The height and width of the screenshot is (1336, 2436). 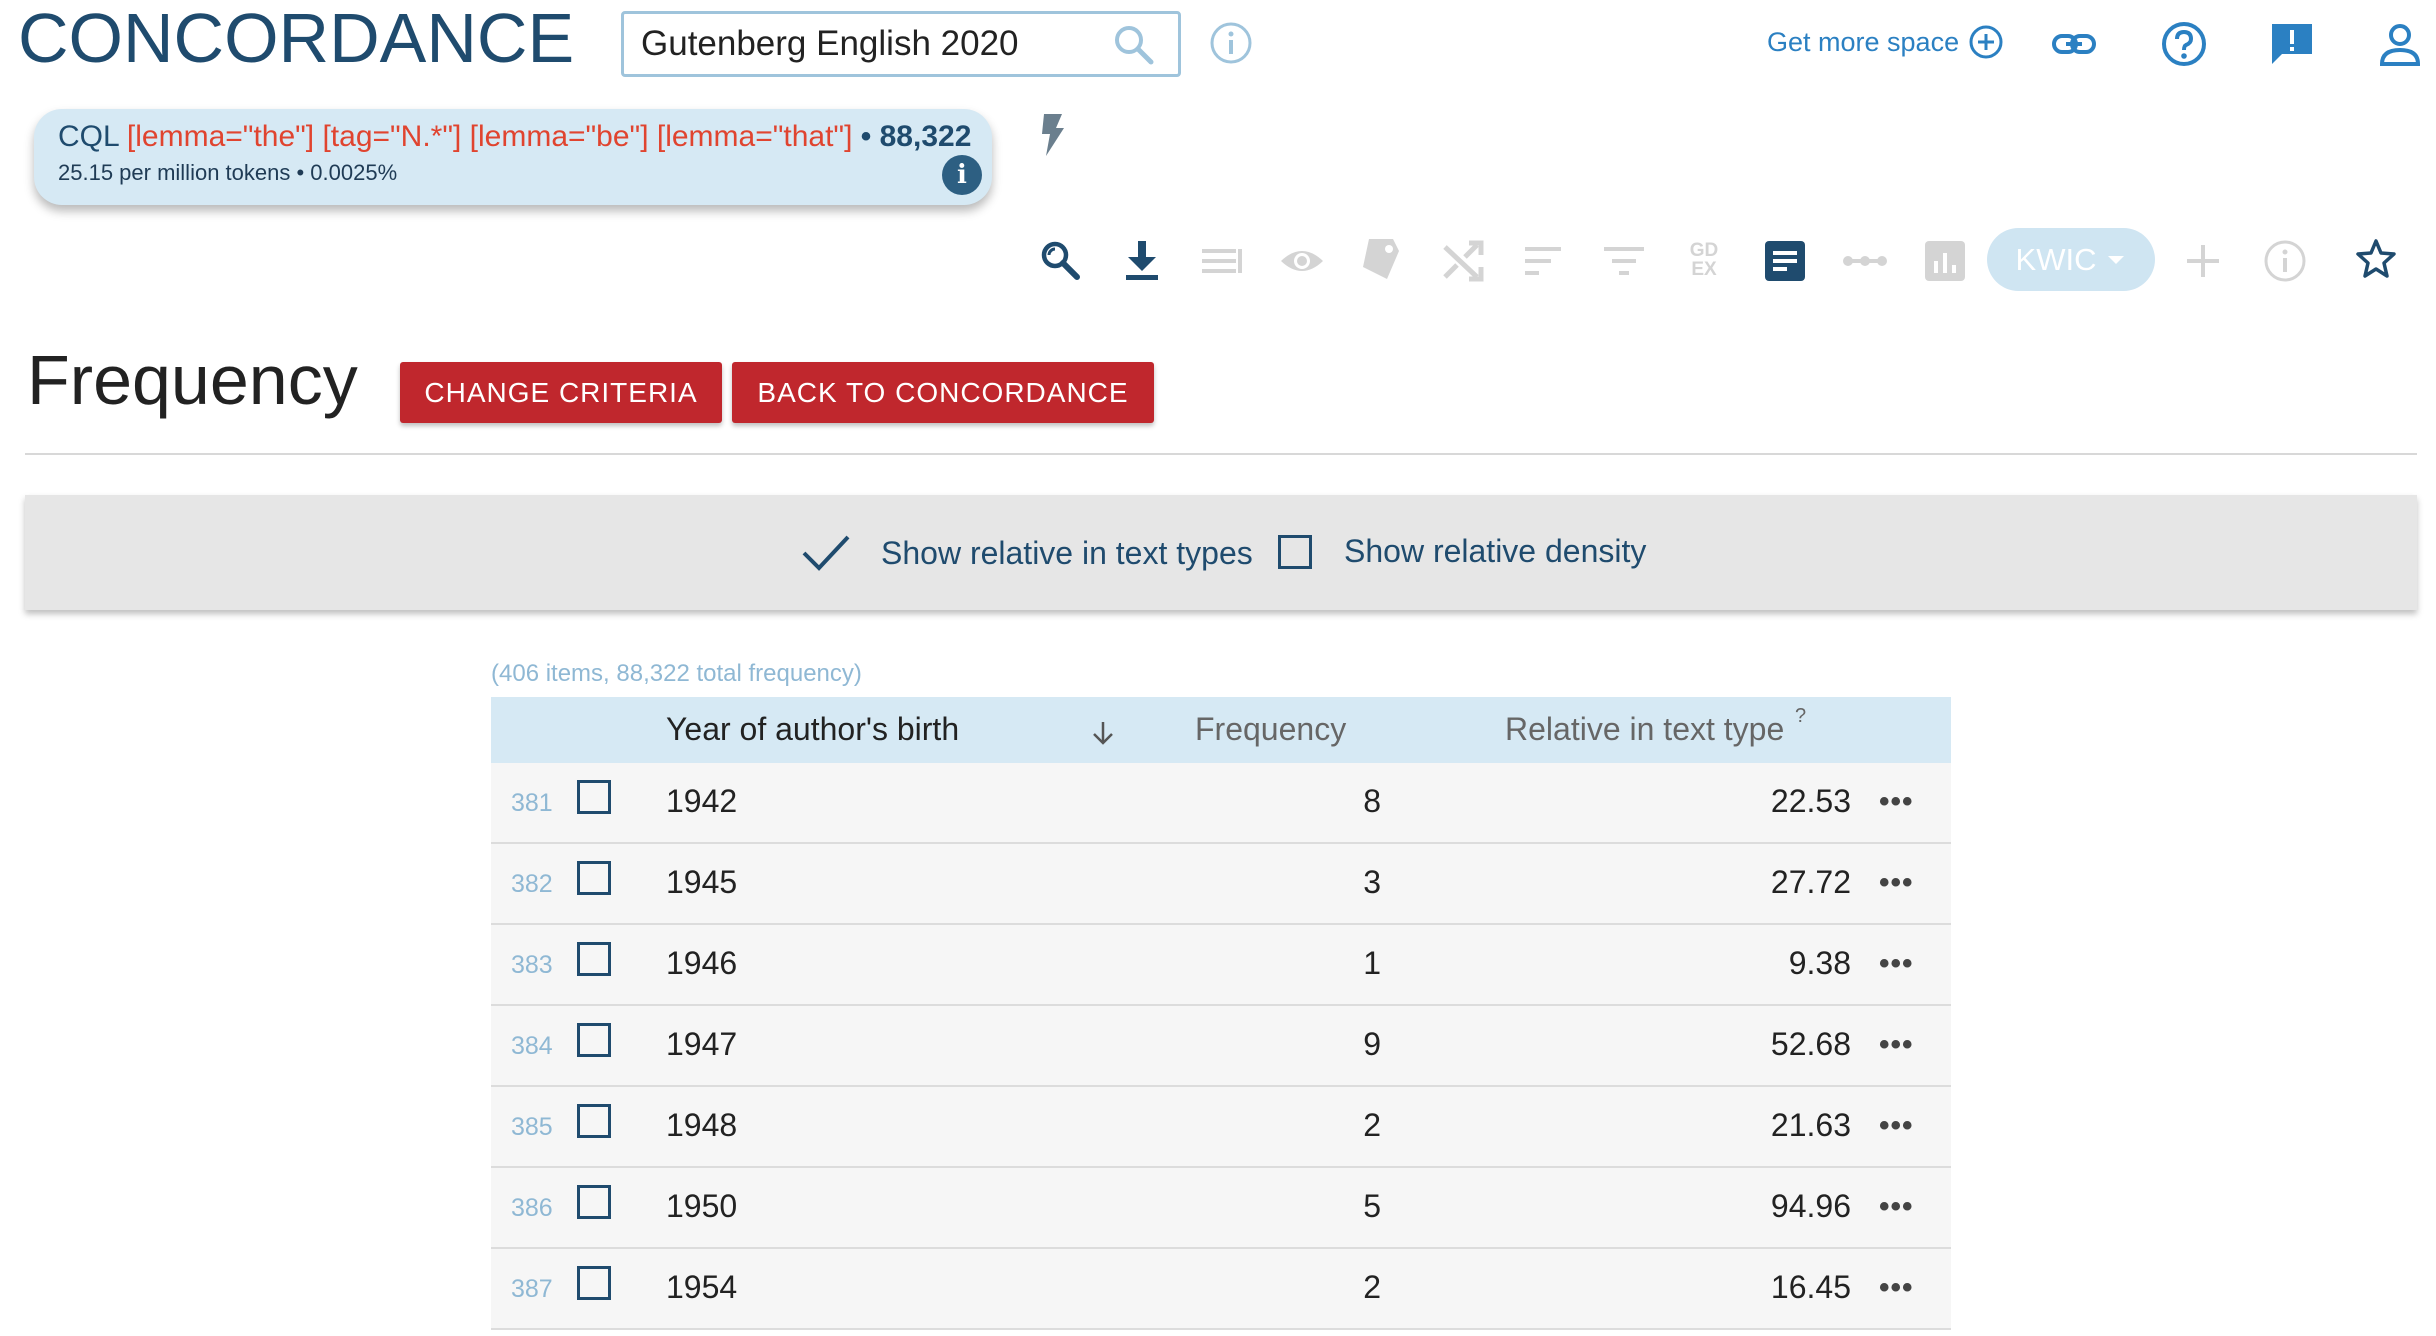 What do you see at coordinates (1704, 260) in the screenshot?
I see `gdex-icon: GD EX` at bounding box center [1704, 260].